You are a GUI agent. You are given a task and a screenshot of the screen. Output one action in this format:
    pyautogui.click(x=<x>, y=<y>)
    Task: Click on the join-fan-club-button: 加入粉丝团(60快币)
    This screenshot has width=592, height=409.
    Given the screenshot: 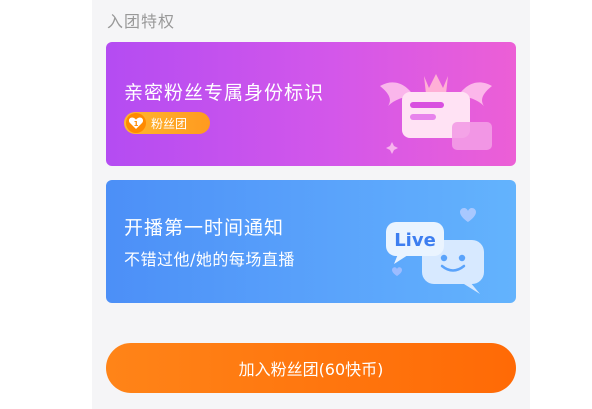 What is the action you would take?
    pyautogui.click(x=311, y=368)
    